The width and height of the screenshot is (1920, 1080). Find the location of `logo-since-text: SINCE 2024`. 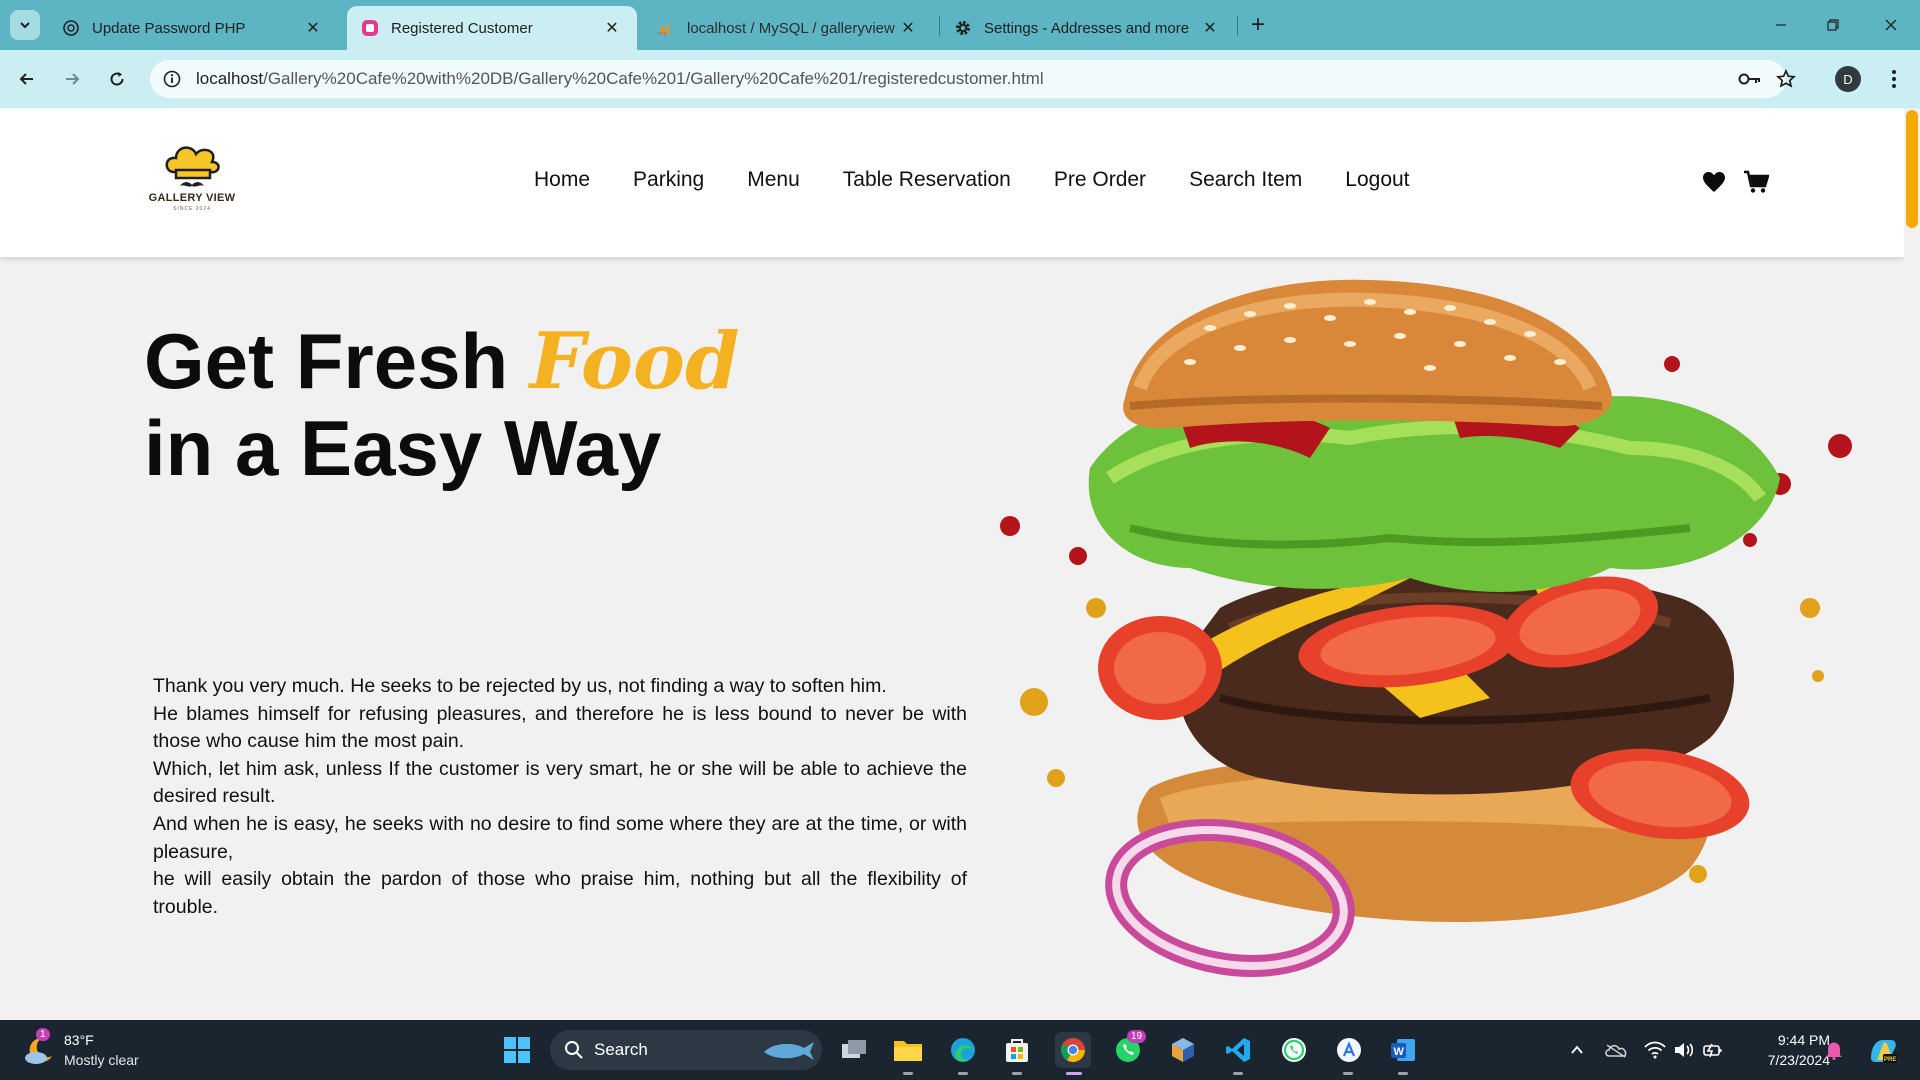

logo-since-text: SINCE 2024 is located at coordinates (192, 209).